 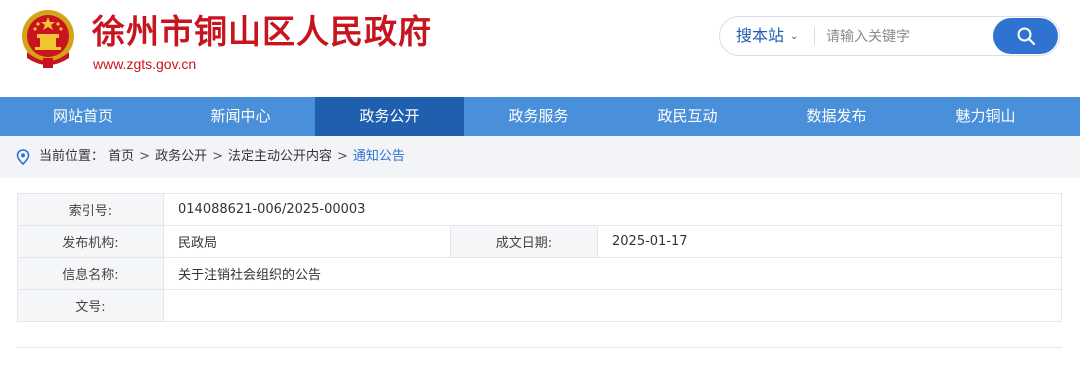 What do you see at coordinates (829, 241) in the screenshot?
I see `date-value: 2025-01-17` at bounding box center [829, 241].